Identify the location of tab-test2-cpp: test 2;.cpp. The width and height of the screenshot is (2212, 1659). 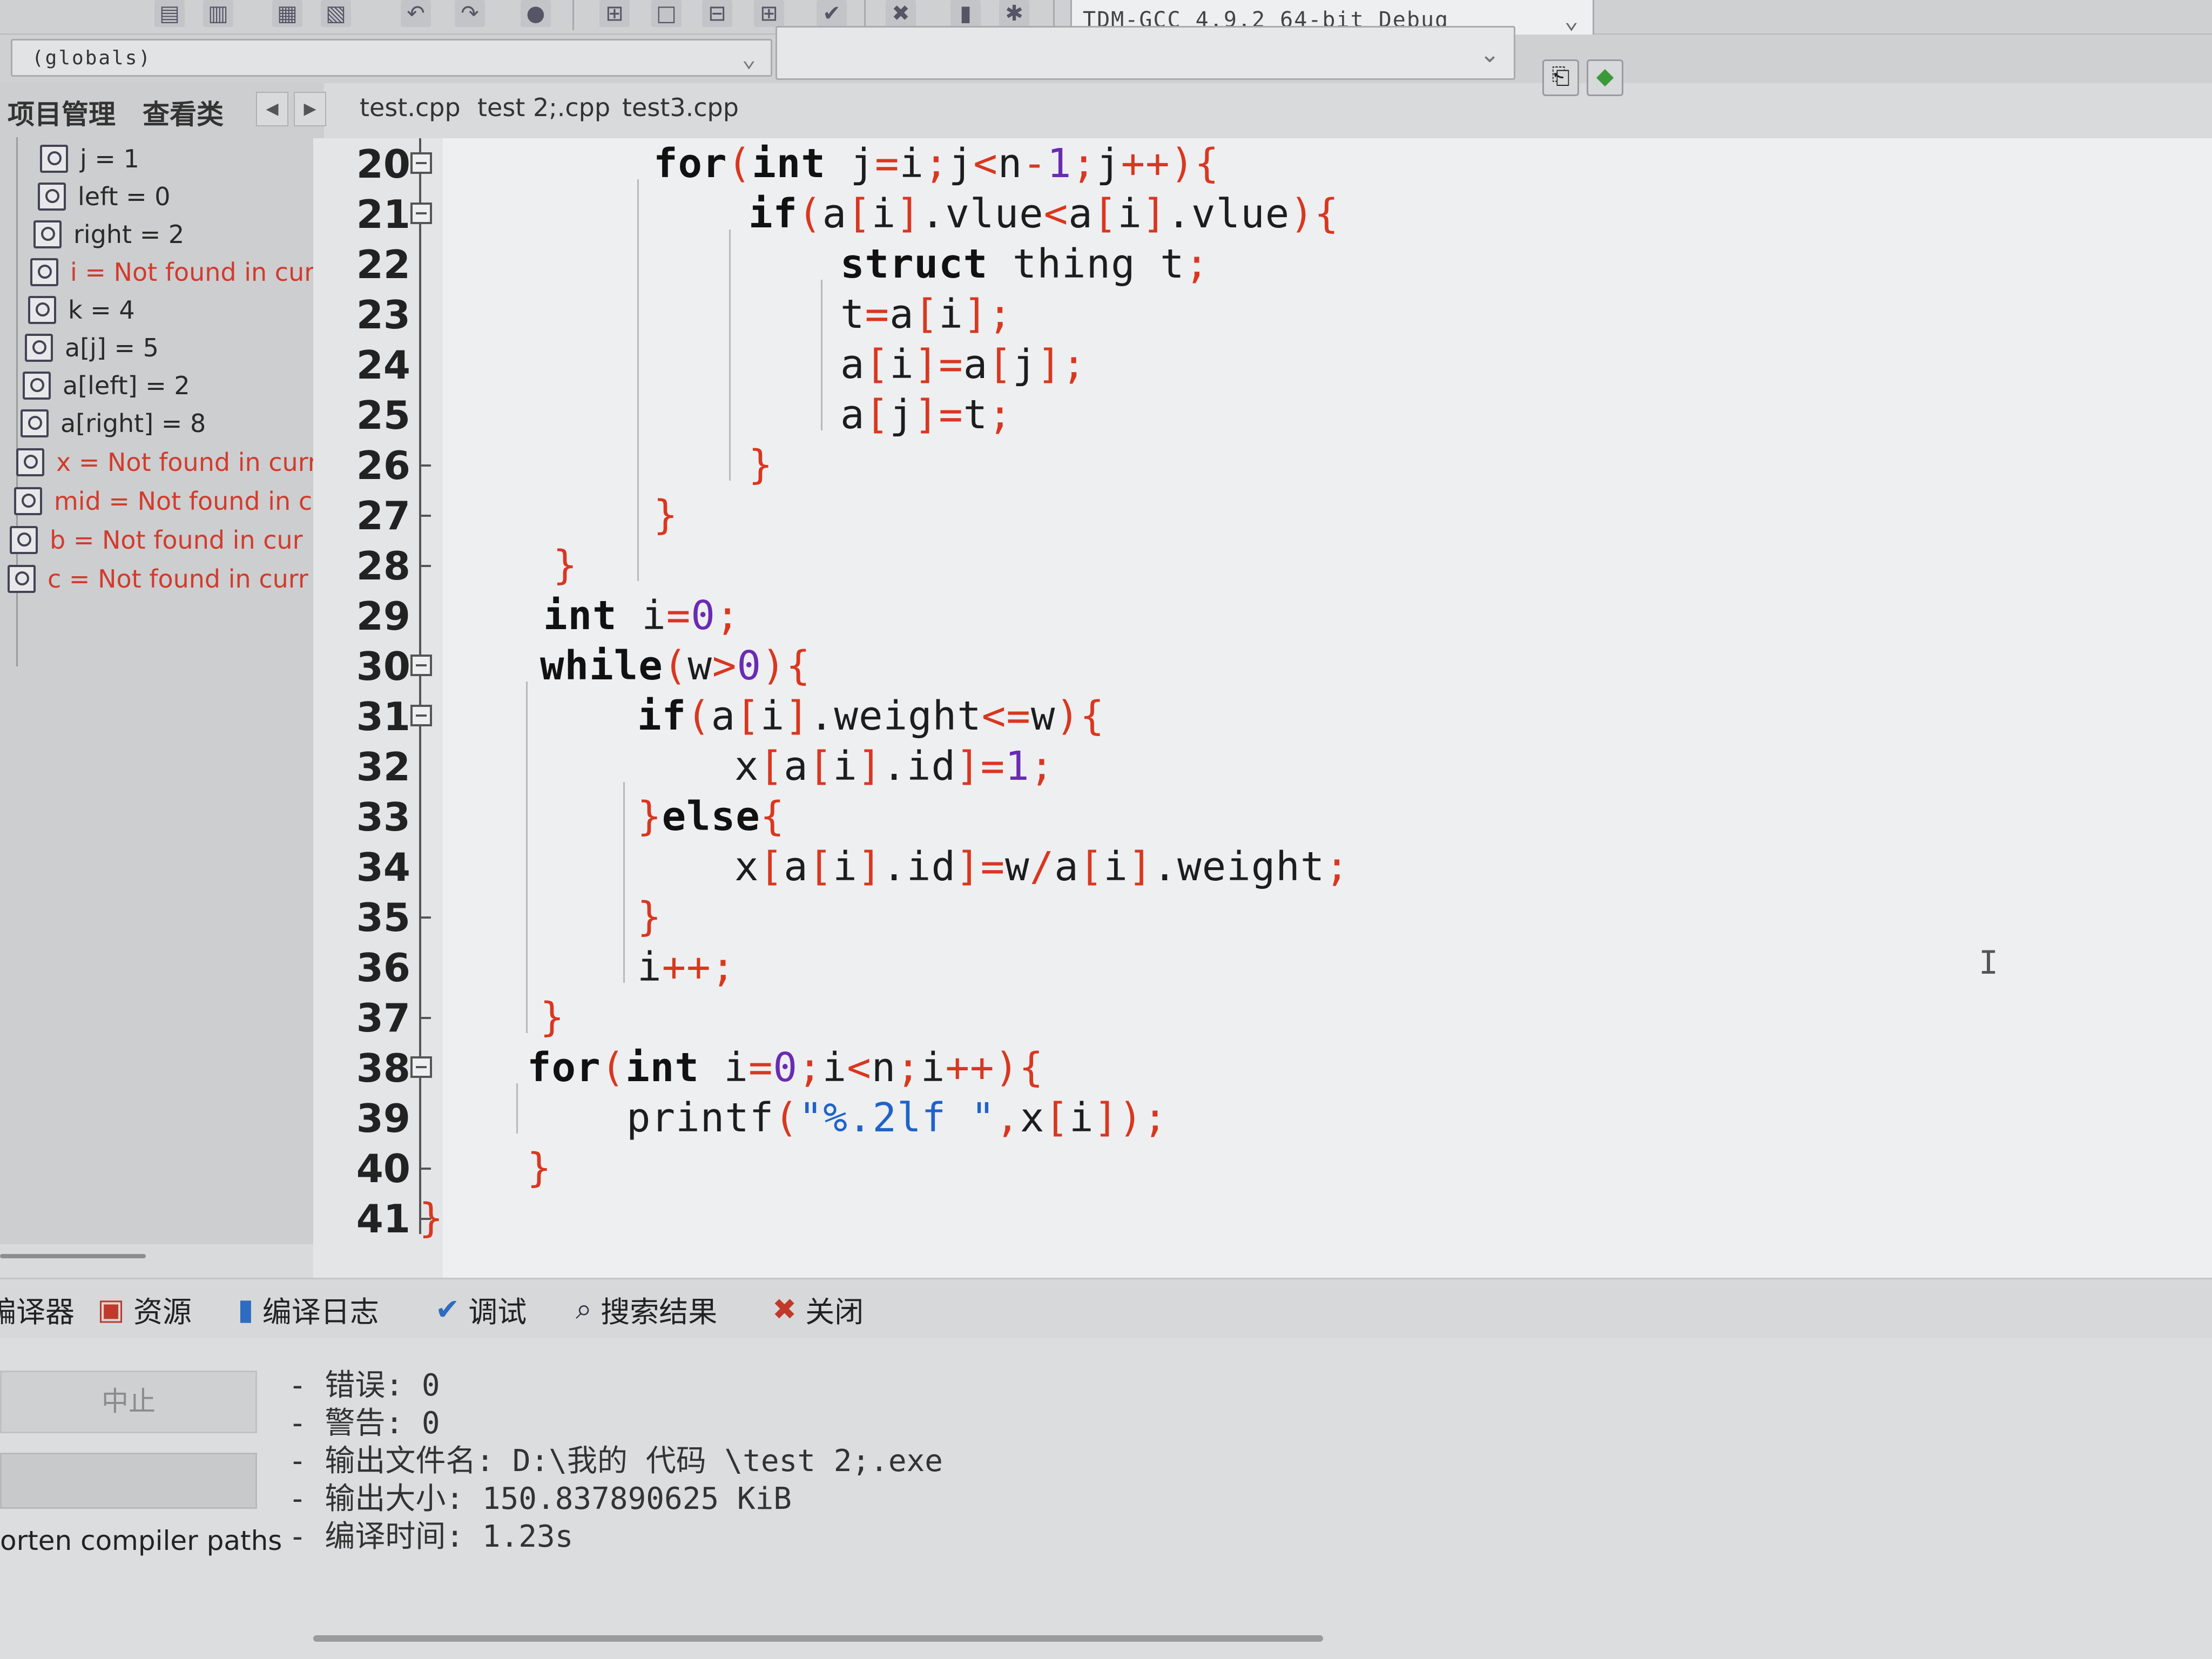
(543, 107).